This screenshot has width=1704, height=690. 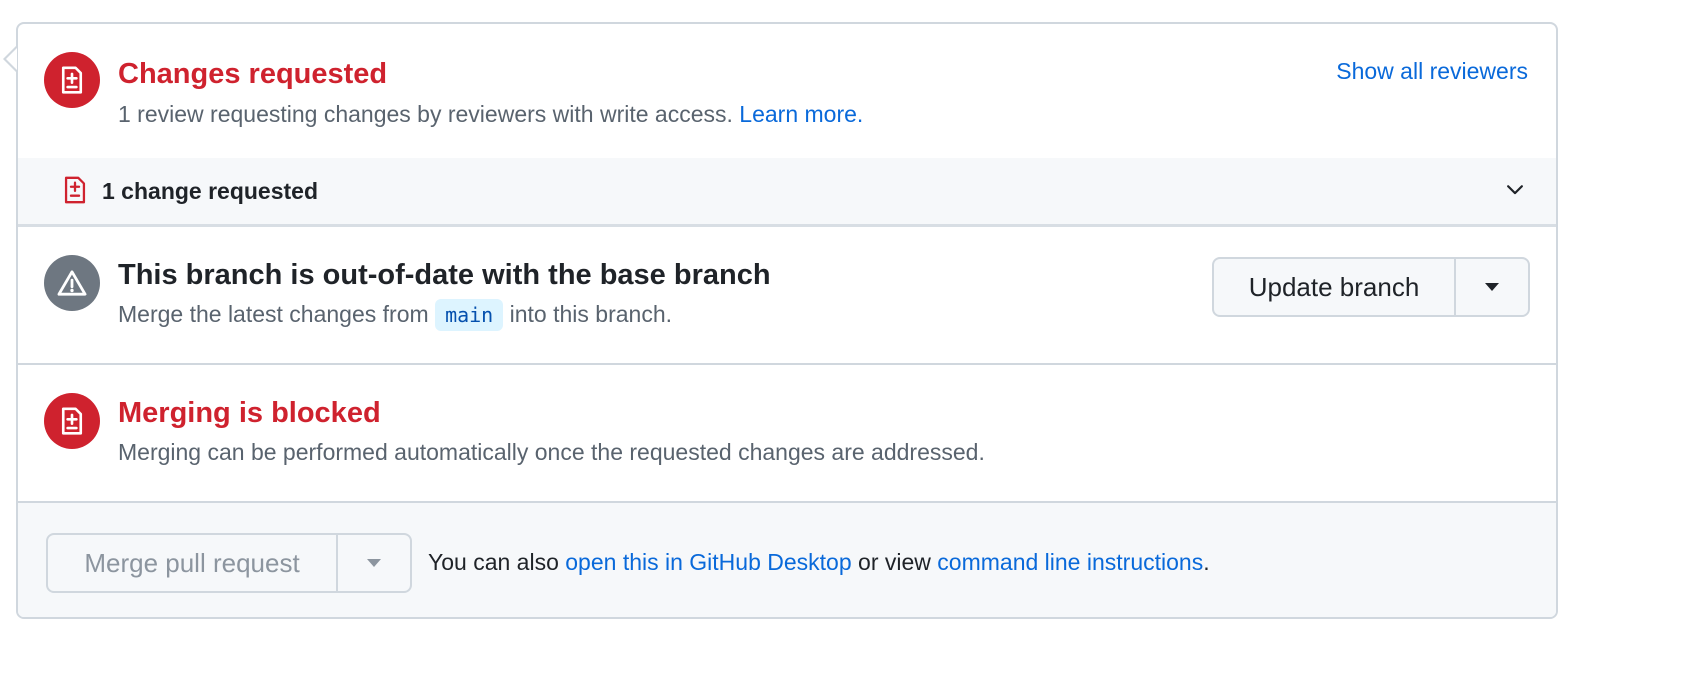 I want to click on learn-more-link: Learn more., so click(x=801, y=114).